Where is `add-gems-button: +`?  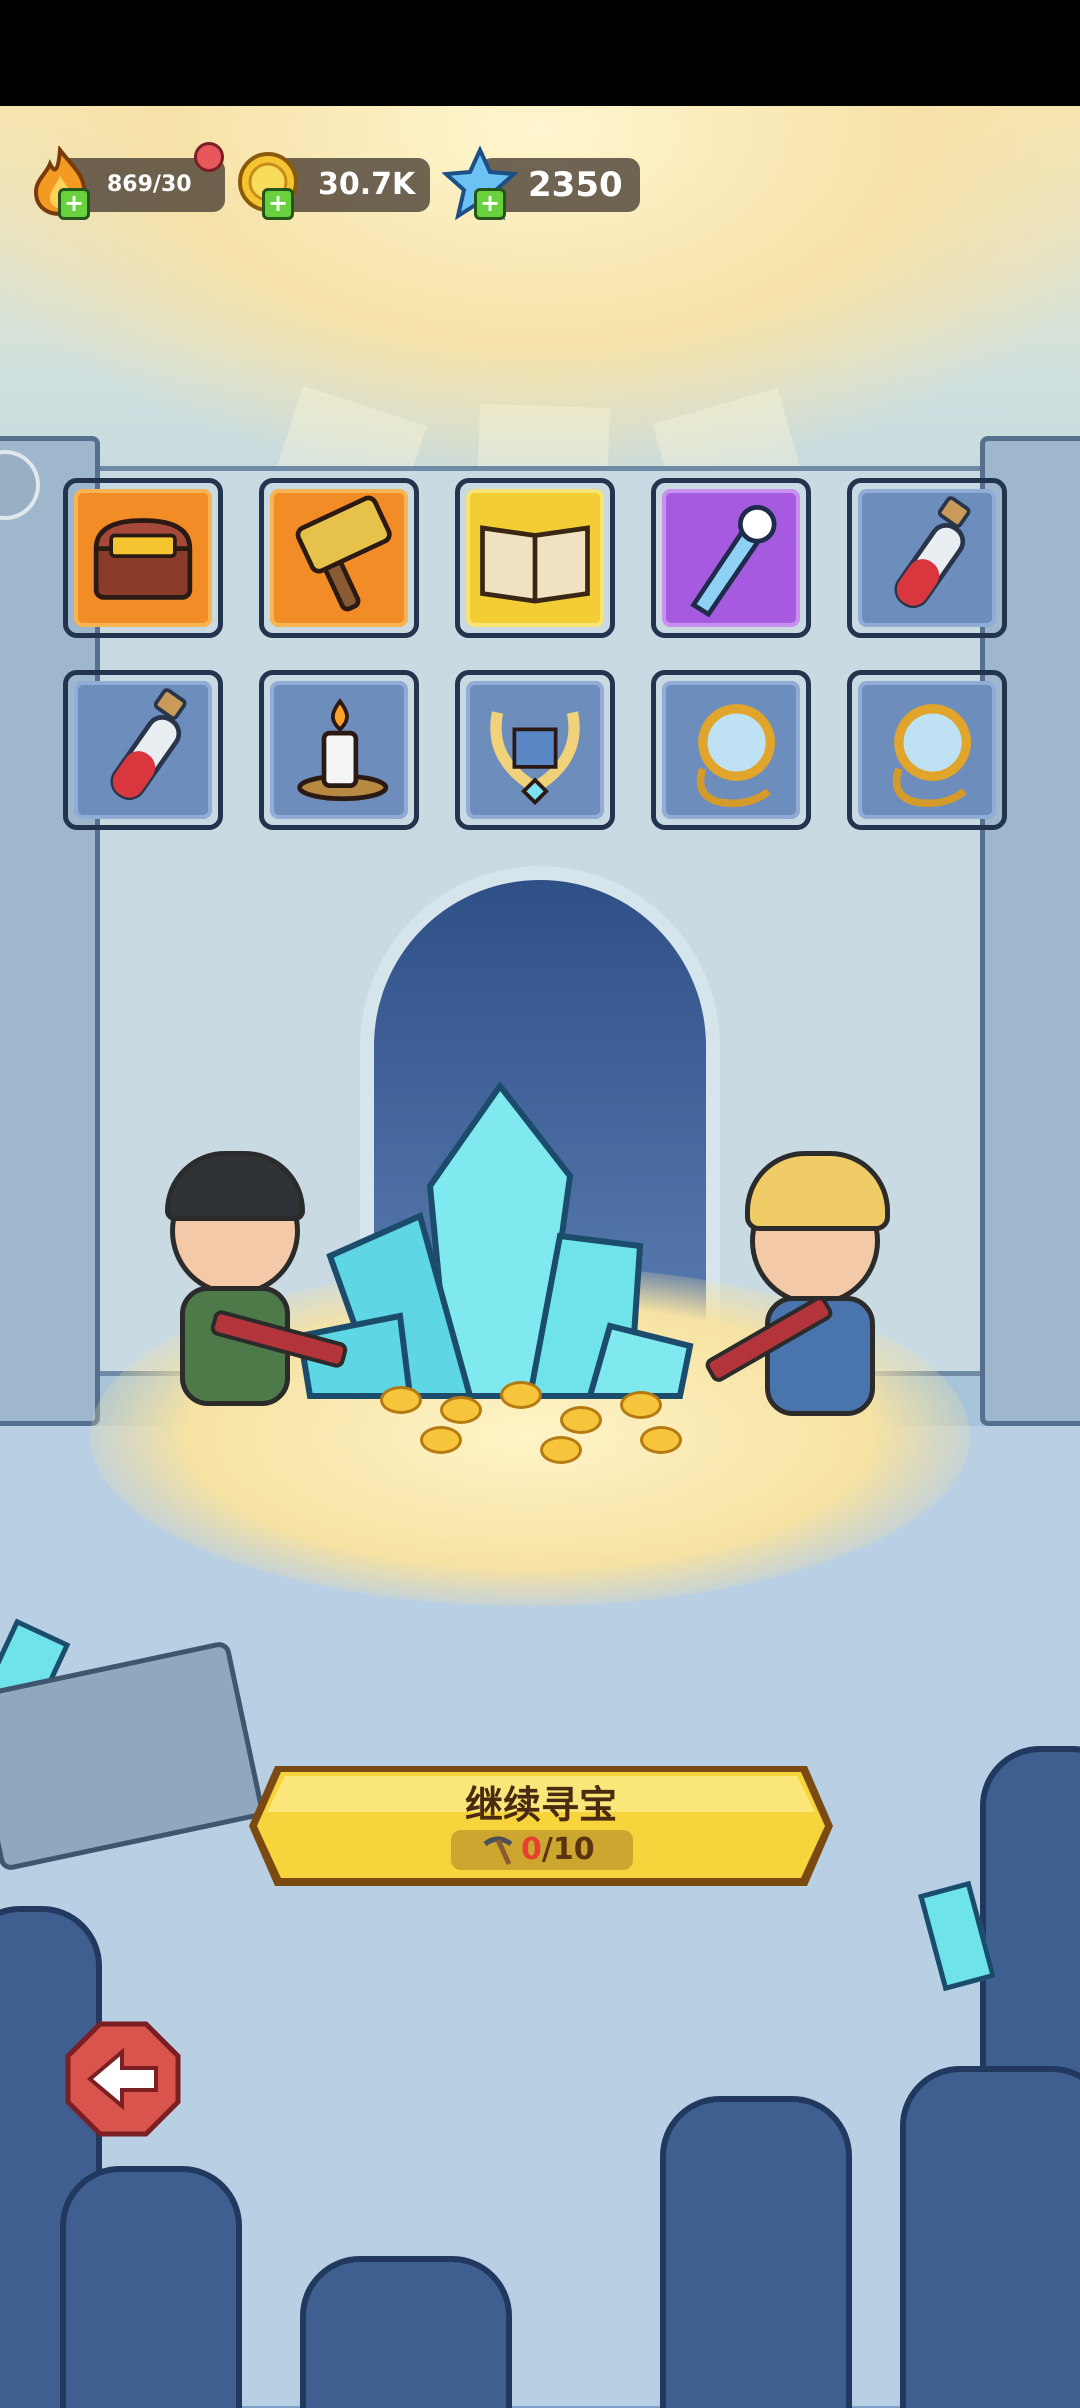
add-gems-button: + is located at coordinates (490, 204).